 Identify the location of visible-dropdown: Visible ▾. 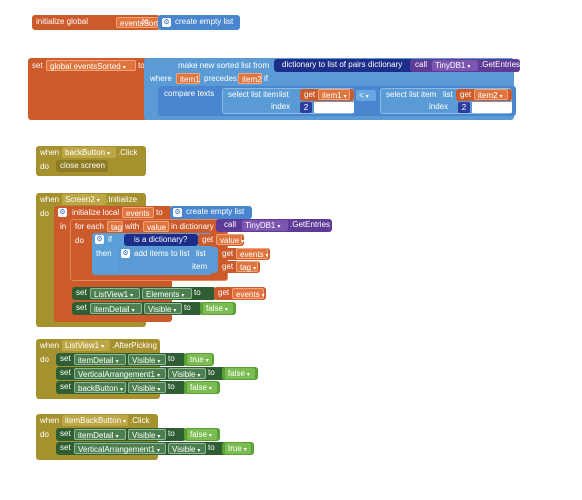
(163, 308).